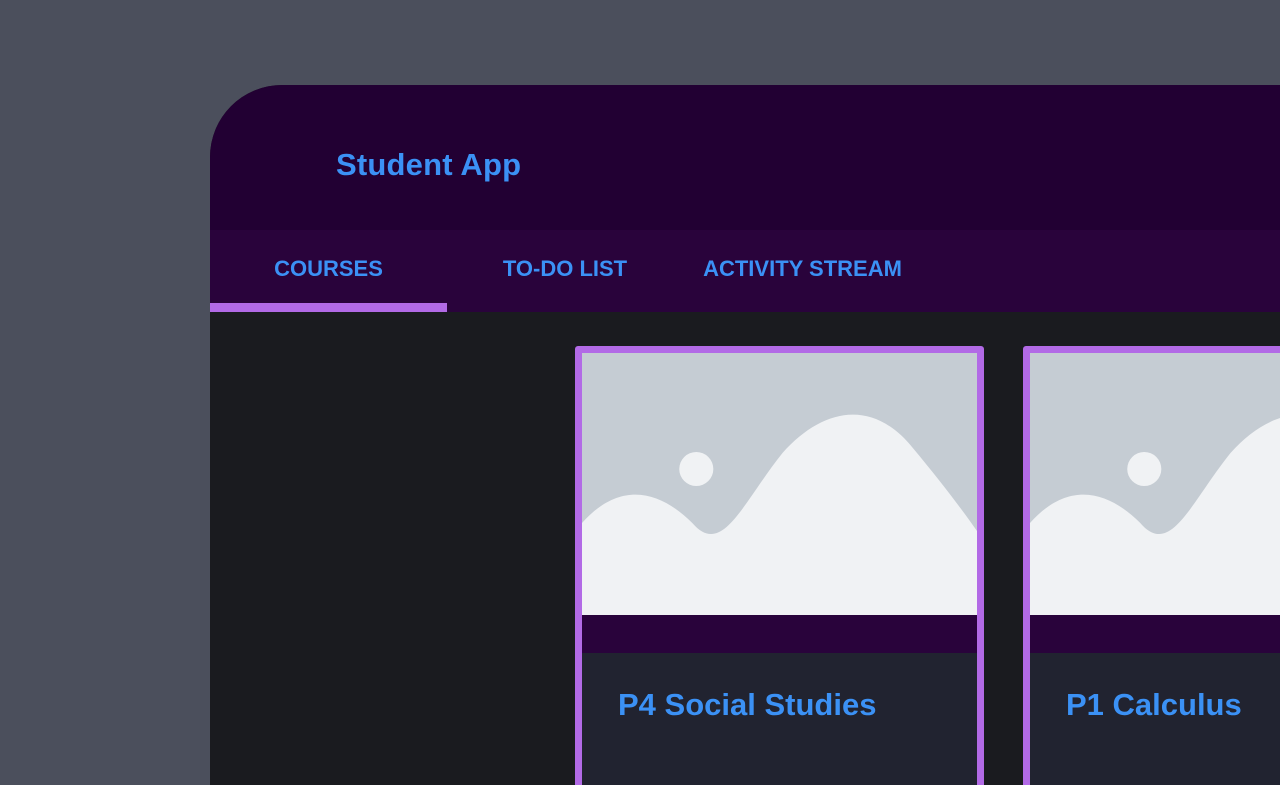  What do you see at coordinates (328, 268) in the screenshot?
I see `tab-courses-label: COURSES` at bounding box center [328, 268].